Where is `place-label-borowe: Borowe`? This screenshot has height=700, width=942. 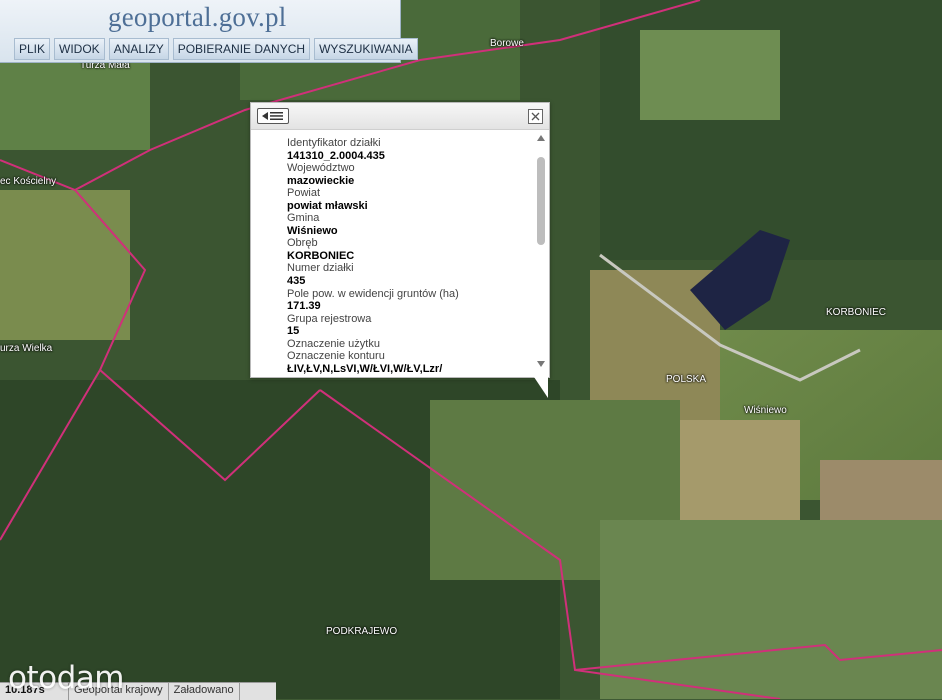 place-label-borowe: Borowe is located at coordinates (507, 43).